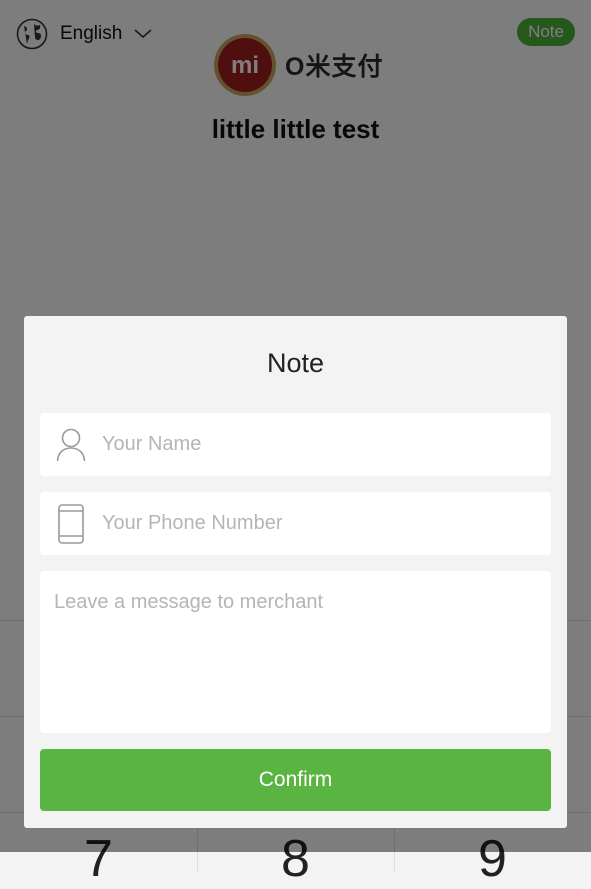 This screenshot has width=591, height=889. What do you see at coordinates (295, 780) in the screenshot?
I see `confirm-button: Confirm` at bounding box center [295, 780].